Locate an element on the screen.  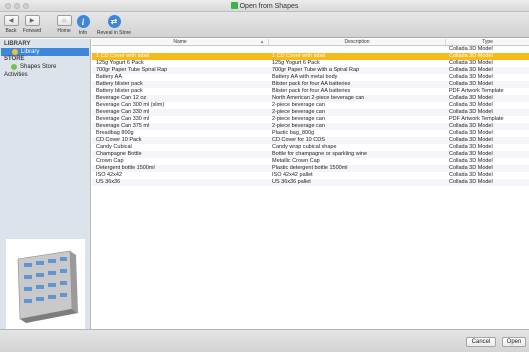
info-button: i Info is located at coordinates (83, 25).